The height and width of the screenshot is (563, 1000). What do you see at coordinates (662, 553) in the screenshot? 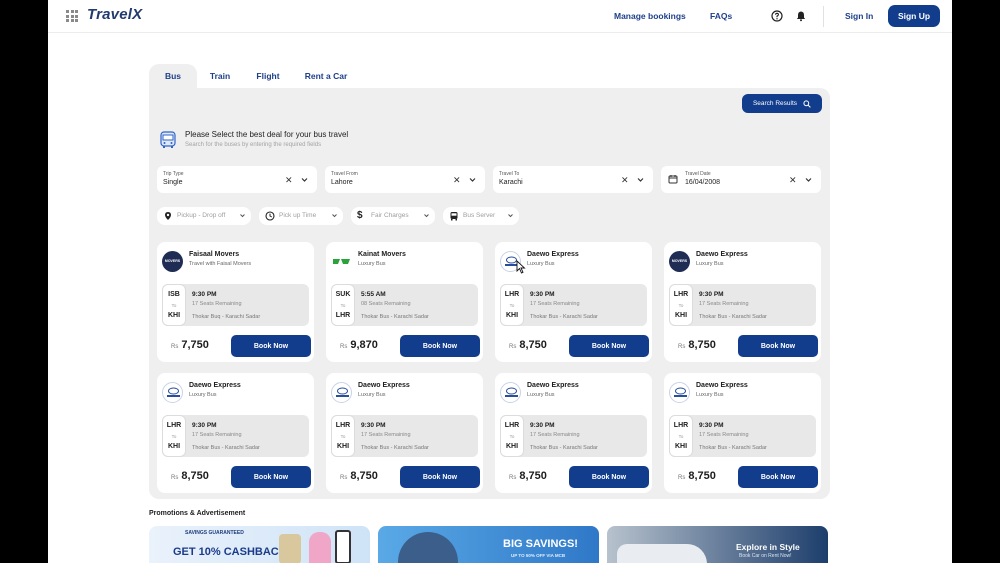
I see `car-graphic` at bounding box center [662, 553].